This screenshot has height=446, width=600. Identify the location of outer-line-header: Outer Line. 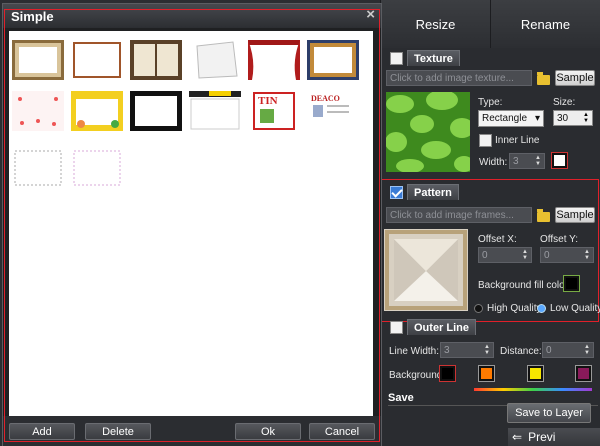
(433, 327).